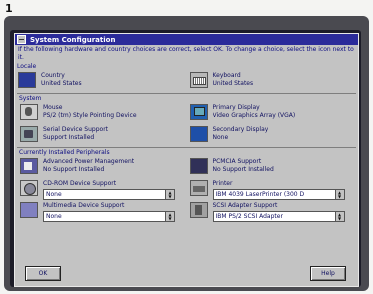 The width and height of the screenshot is (373, 294). What do you see at coordinates (186, 274) in the screenshot?
I see `button-bar: OK Help` at bounding box center [186, 274].